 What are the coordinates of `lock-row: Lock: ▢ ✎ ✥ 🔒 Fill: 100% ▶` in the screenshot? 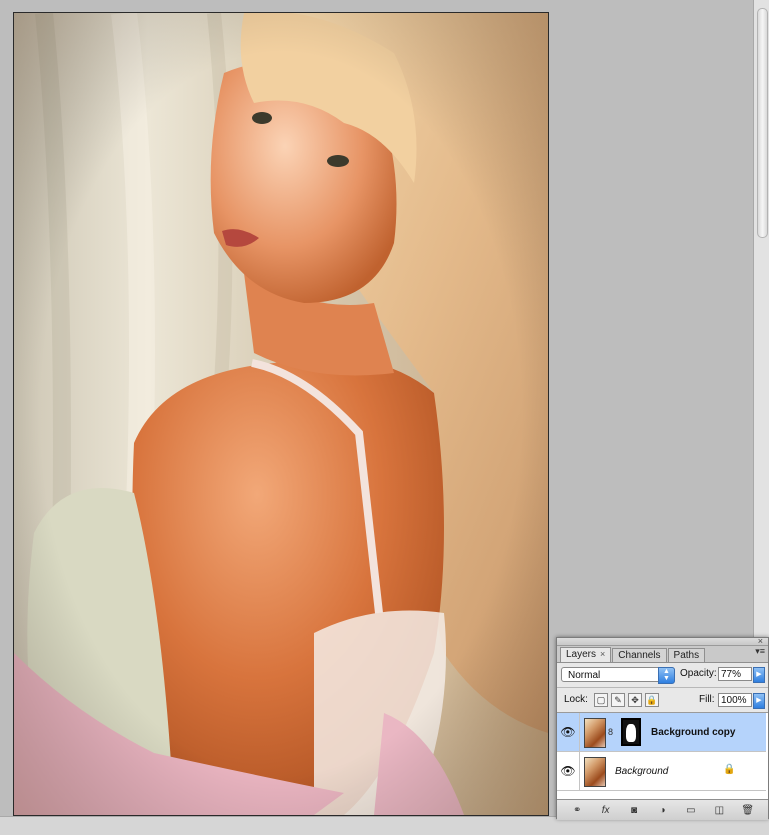 It's located at (662, 700).